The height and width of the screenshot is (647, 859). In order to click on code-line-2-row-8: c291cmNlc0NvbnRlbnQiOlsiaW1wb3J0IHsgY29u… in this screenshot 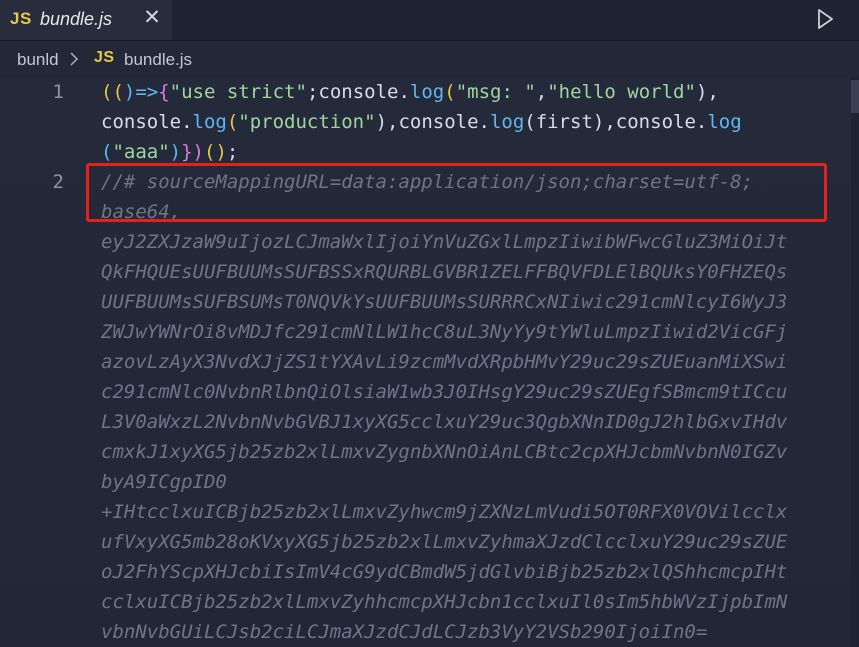, I will do `click(444, 392)`.